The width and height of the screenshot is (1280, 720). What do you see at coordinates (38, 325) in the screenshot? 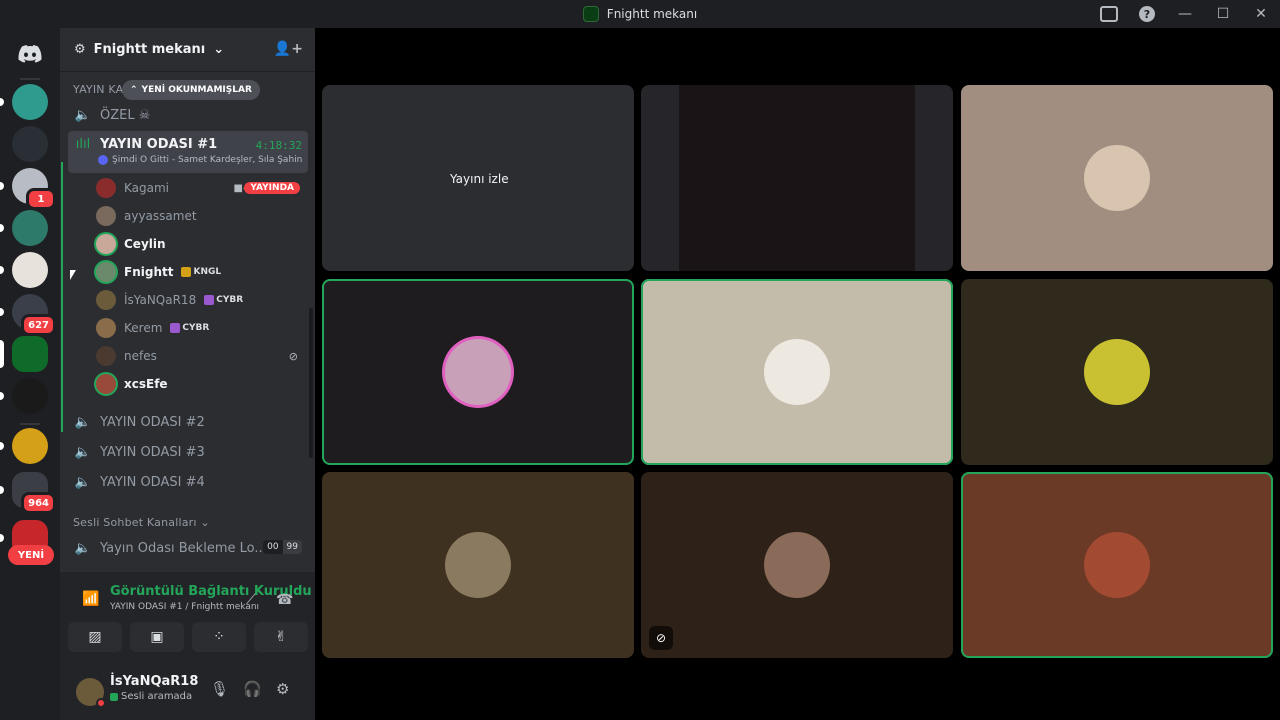
I see `unread-badge: 627` at bounding box center [38, 325].